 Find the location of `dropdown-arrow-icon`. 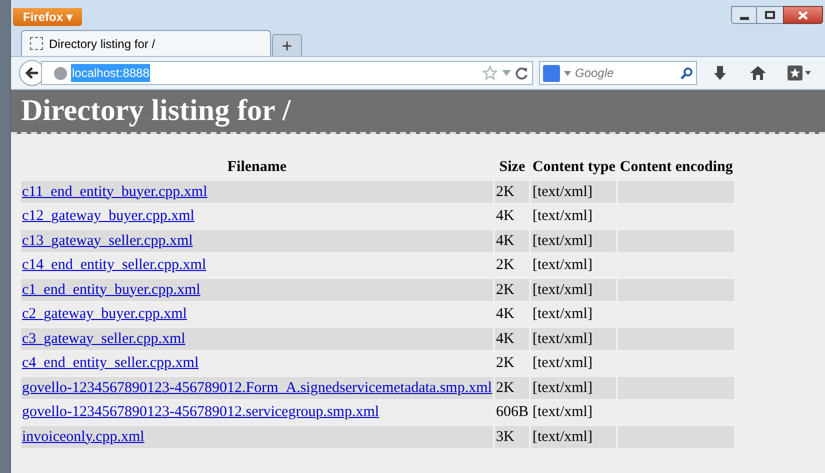

dropdown-arrow-icon is located at coordinates (567, 73).